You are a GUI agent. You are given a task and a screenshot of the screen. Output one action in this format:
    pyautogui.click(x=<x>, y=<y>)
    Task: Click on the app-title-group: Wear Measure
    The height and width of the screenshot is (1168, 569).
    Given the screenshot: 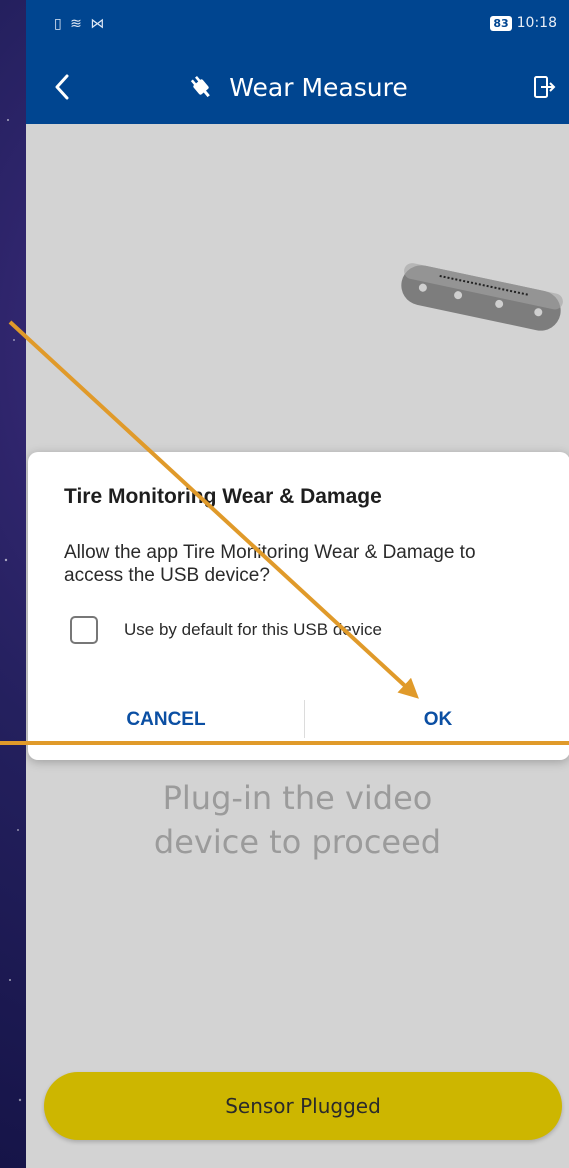 What is the action you would take?
    pyautogui.click(x=297, y=87)
    